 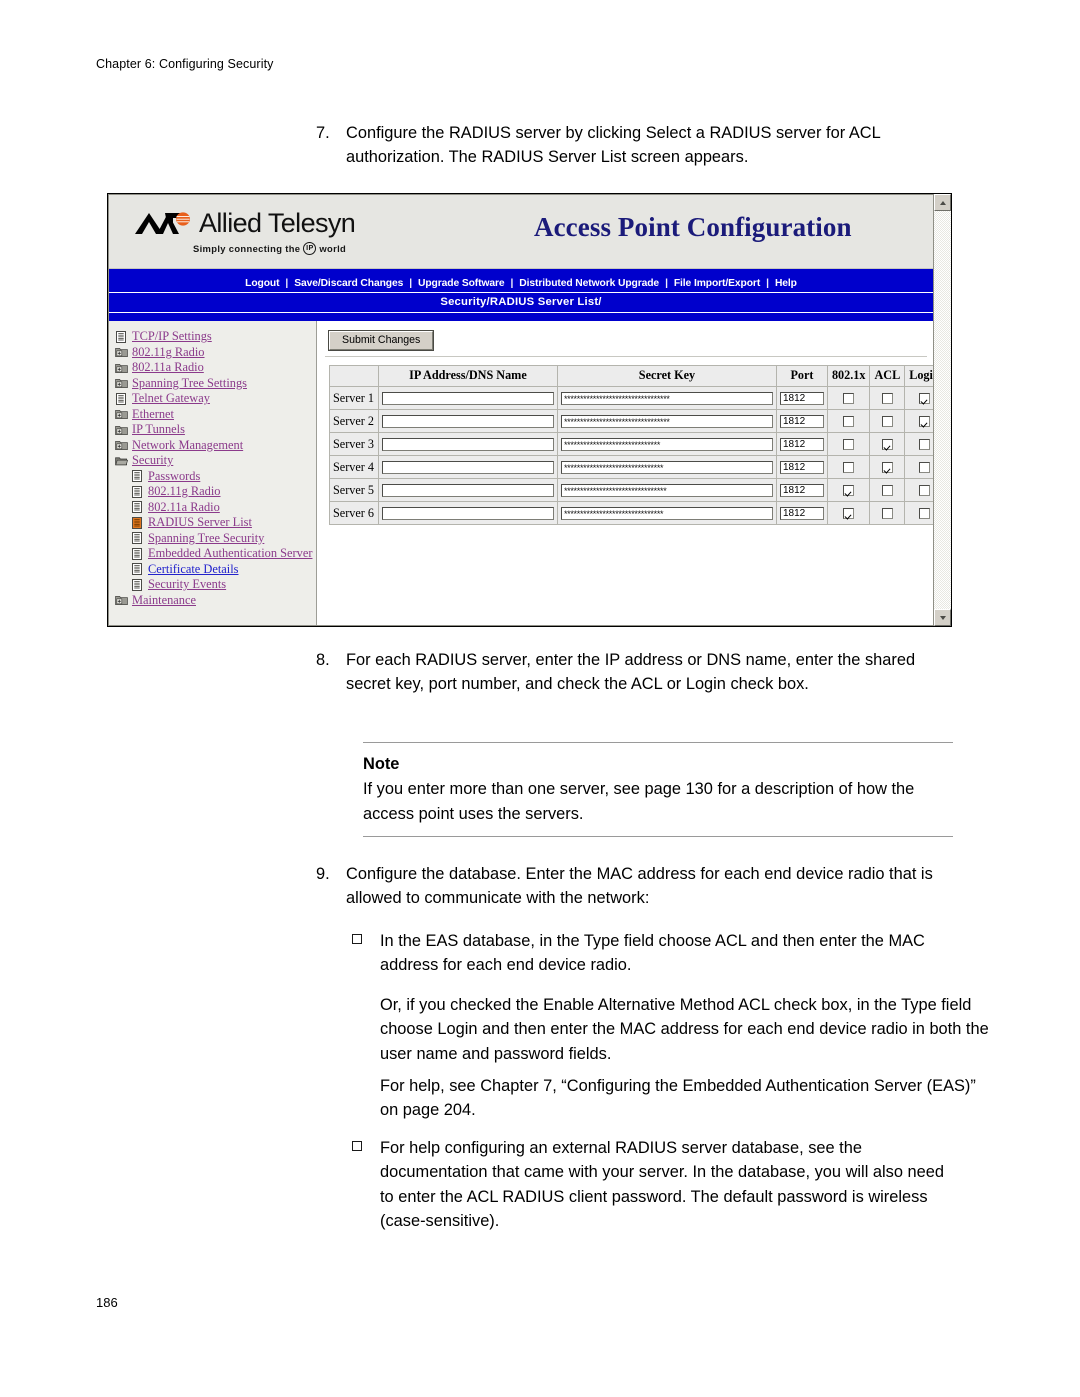 What do you see at coordinates (215, 399) in the screenshot?
I see `sidebar-item-telnet-gateway: Telnet Gateway` at bounding box center [215, 399].